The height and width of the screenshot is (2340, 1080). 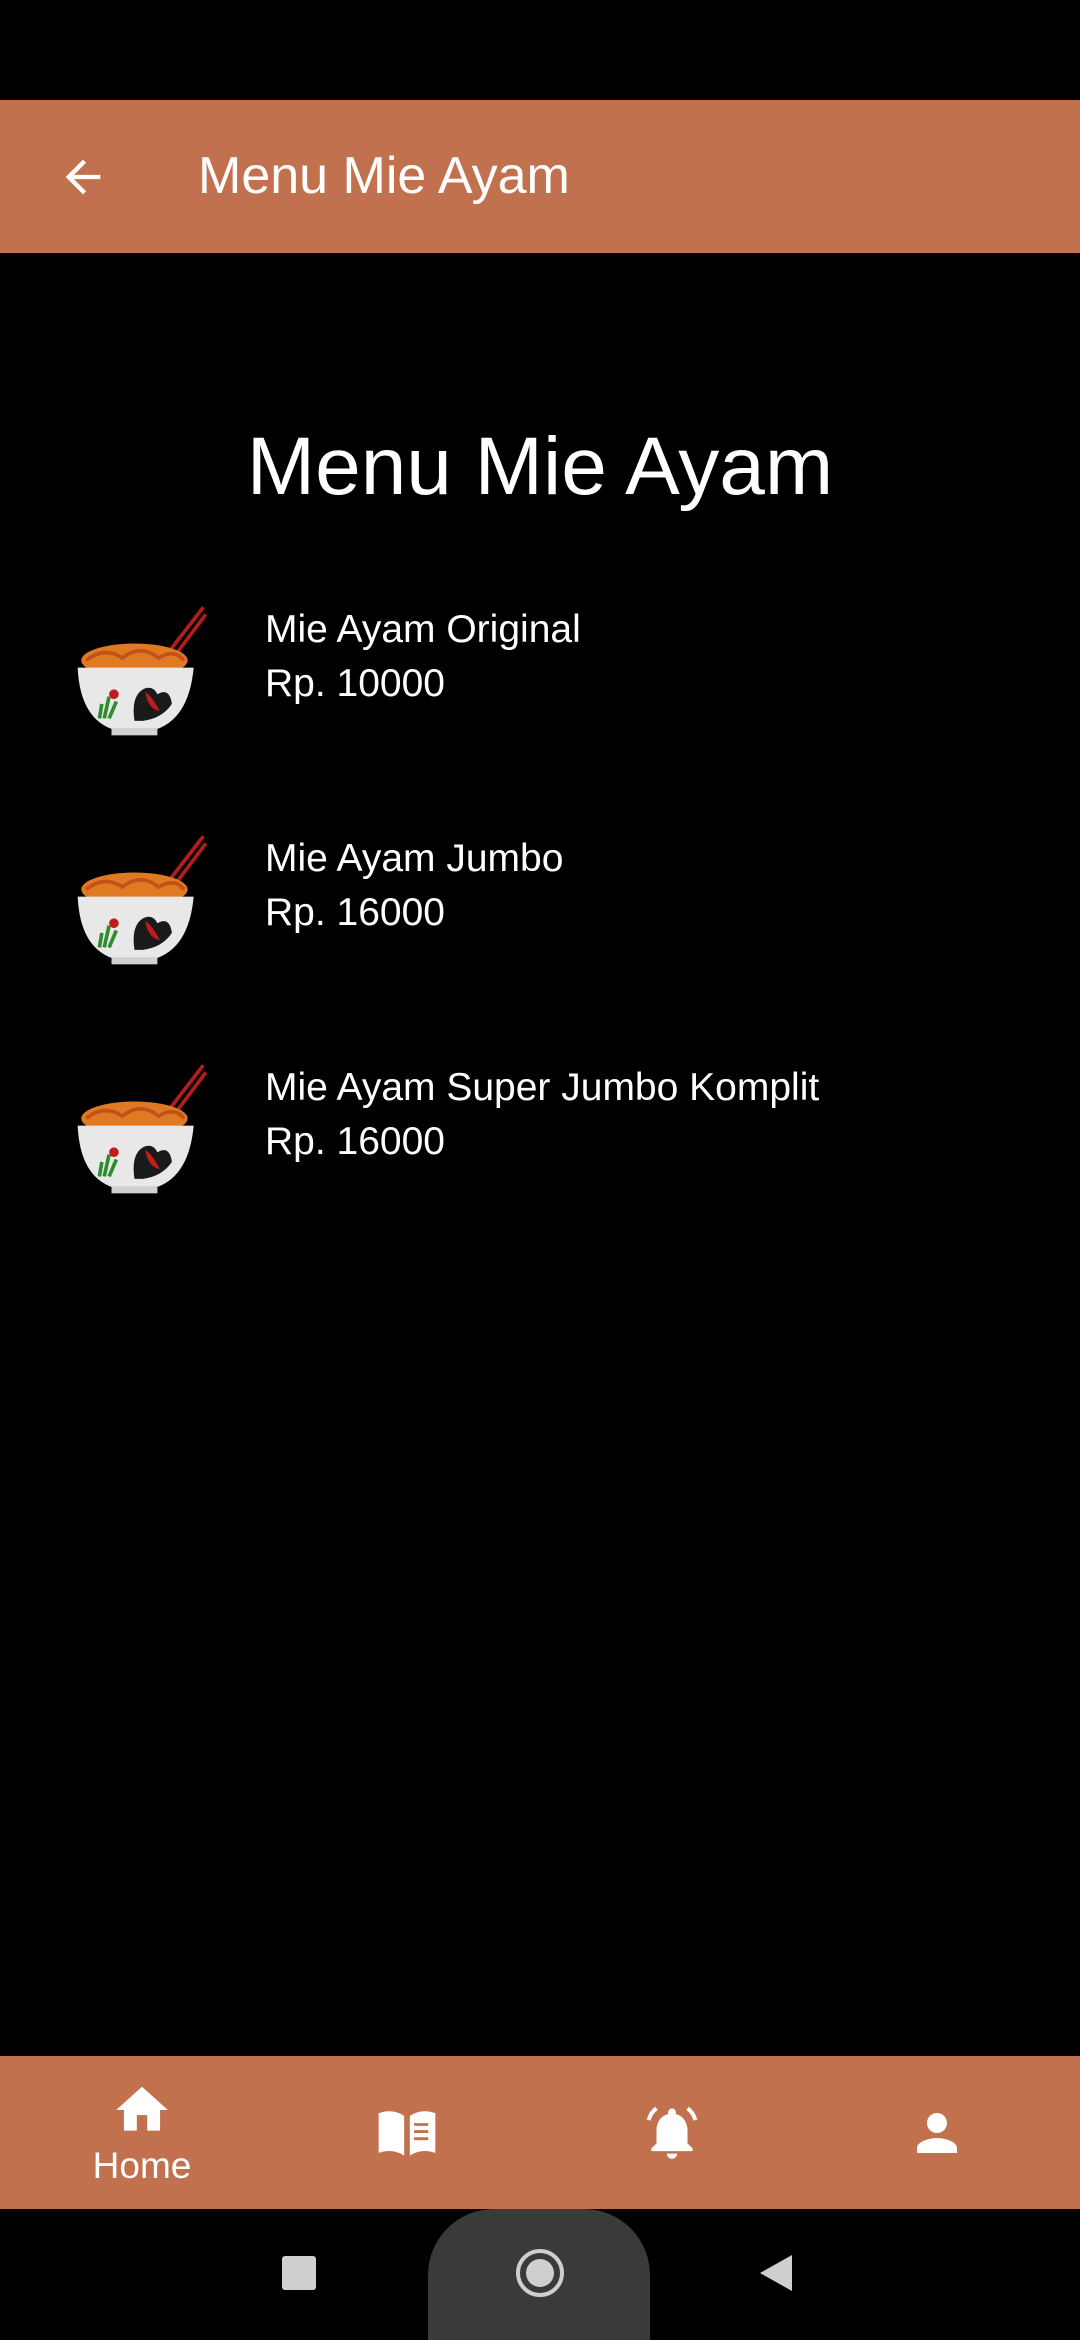 I want to click on app-bar-title: Menu Mie Ayam, so click(x=384, y=176).